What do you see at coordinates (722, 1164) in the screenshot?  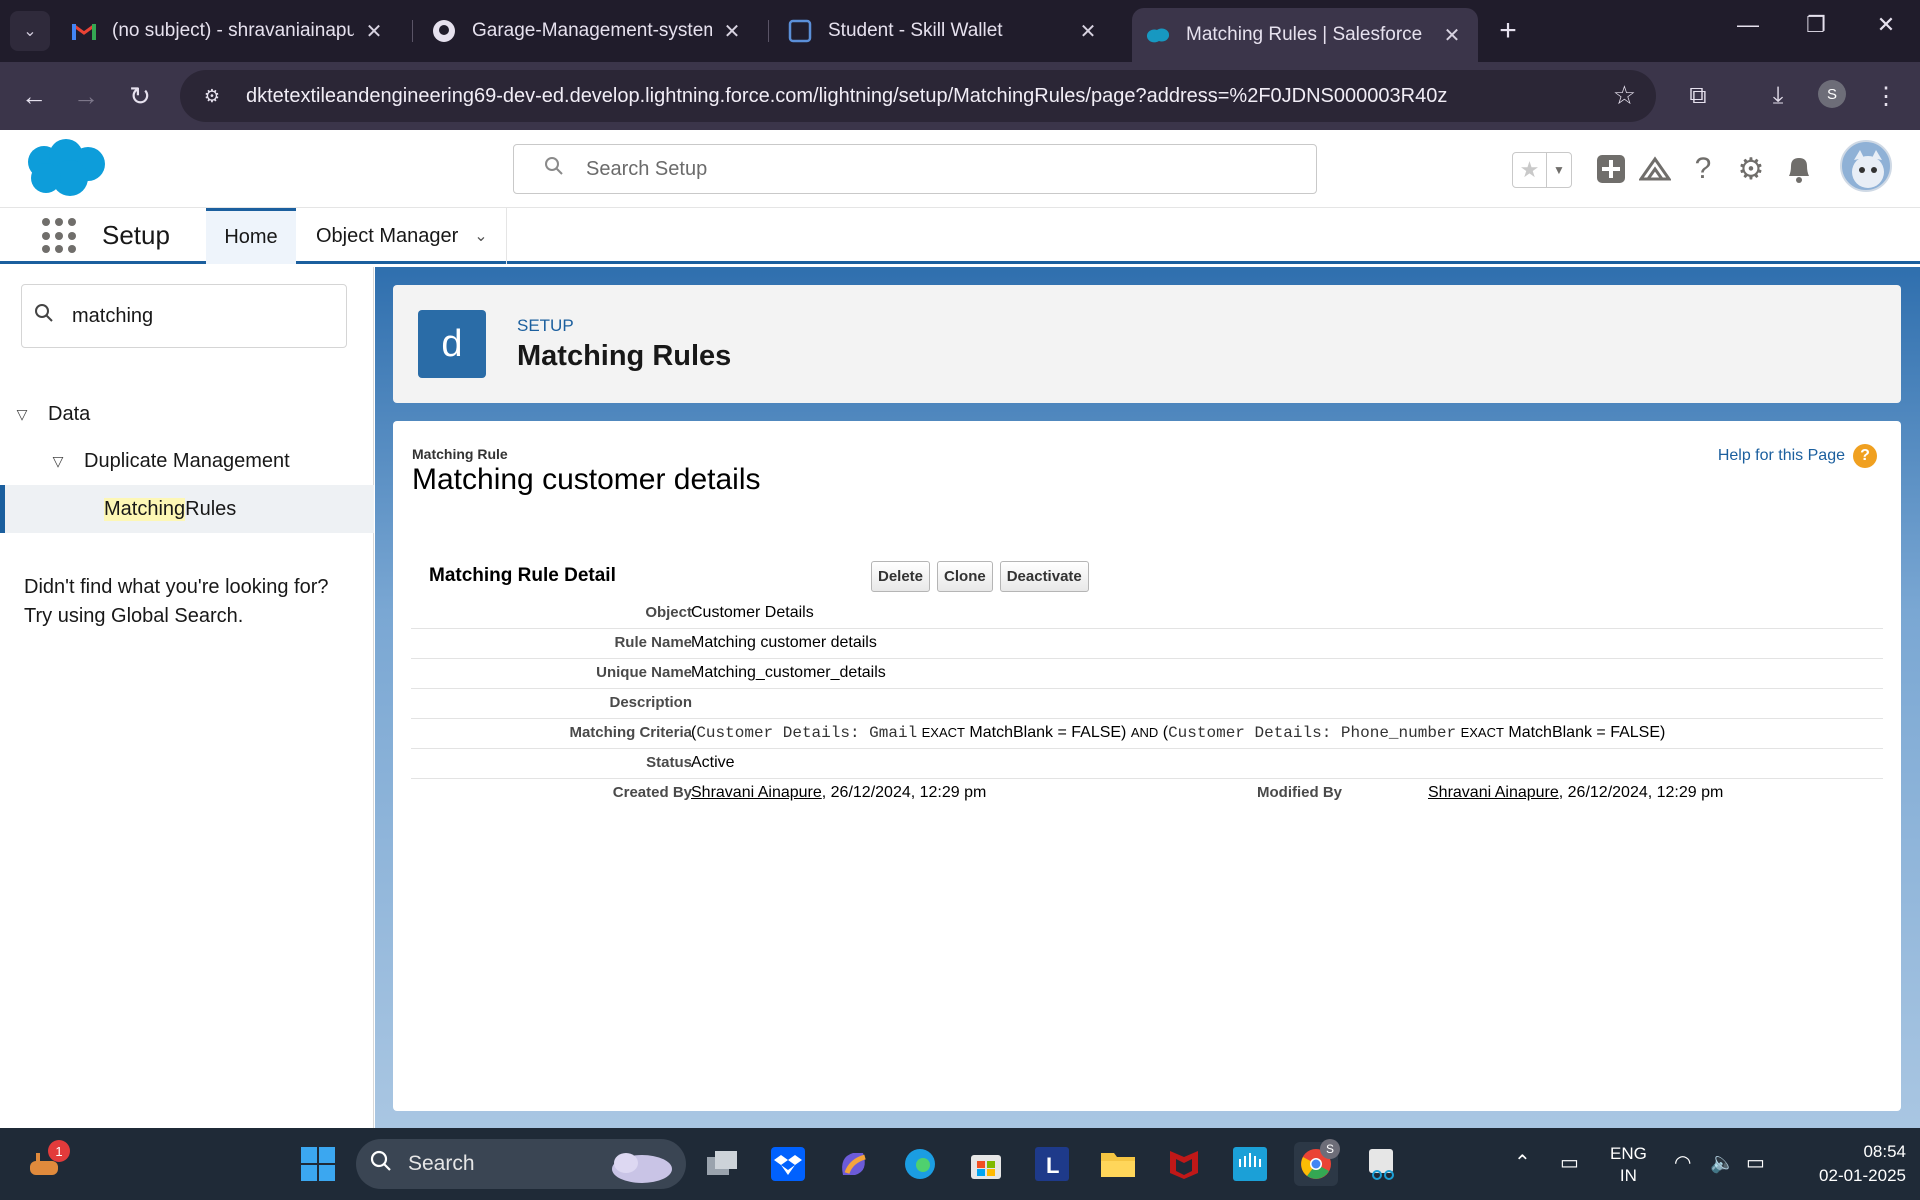 I see `task-view-icon` at bounding box center [722, 1164].